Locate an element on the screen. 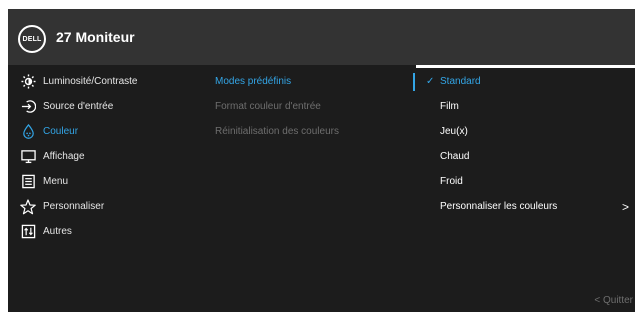 The height and width of the screenshot is (321, 643). option-label: Jeu(x) is located at coordinates (454, 131).